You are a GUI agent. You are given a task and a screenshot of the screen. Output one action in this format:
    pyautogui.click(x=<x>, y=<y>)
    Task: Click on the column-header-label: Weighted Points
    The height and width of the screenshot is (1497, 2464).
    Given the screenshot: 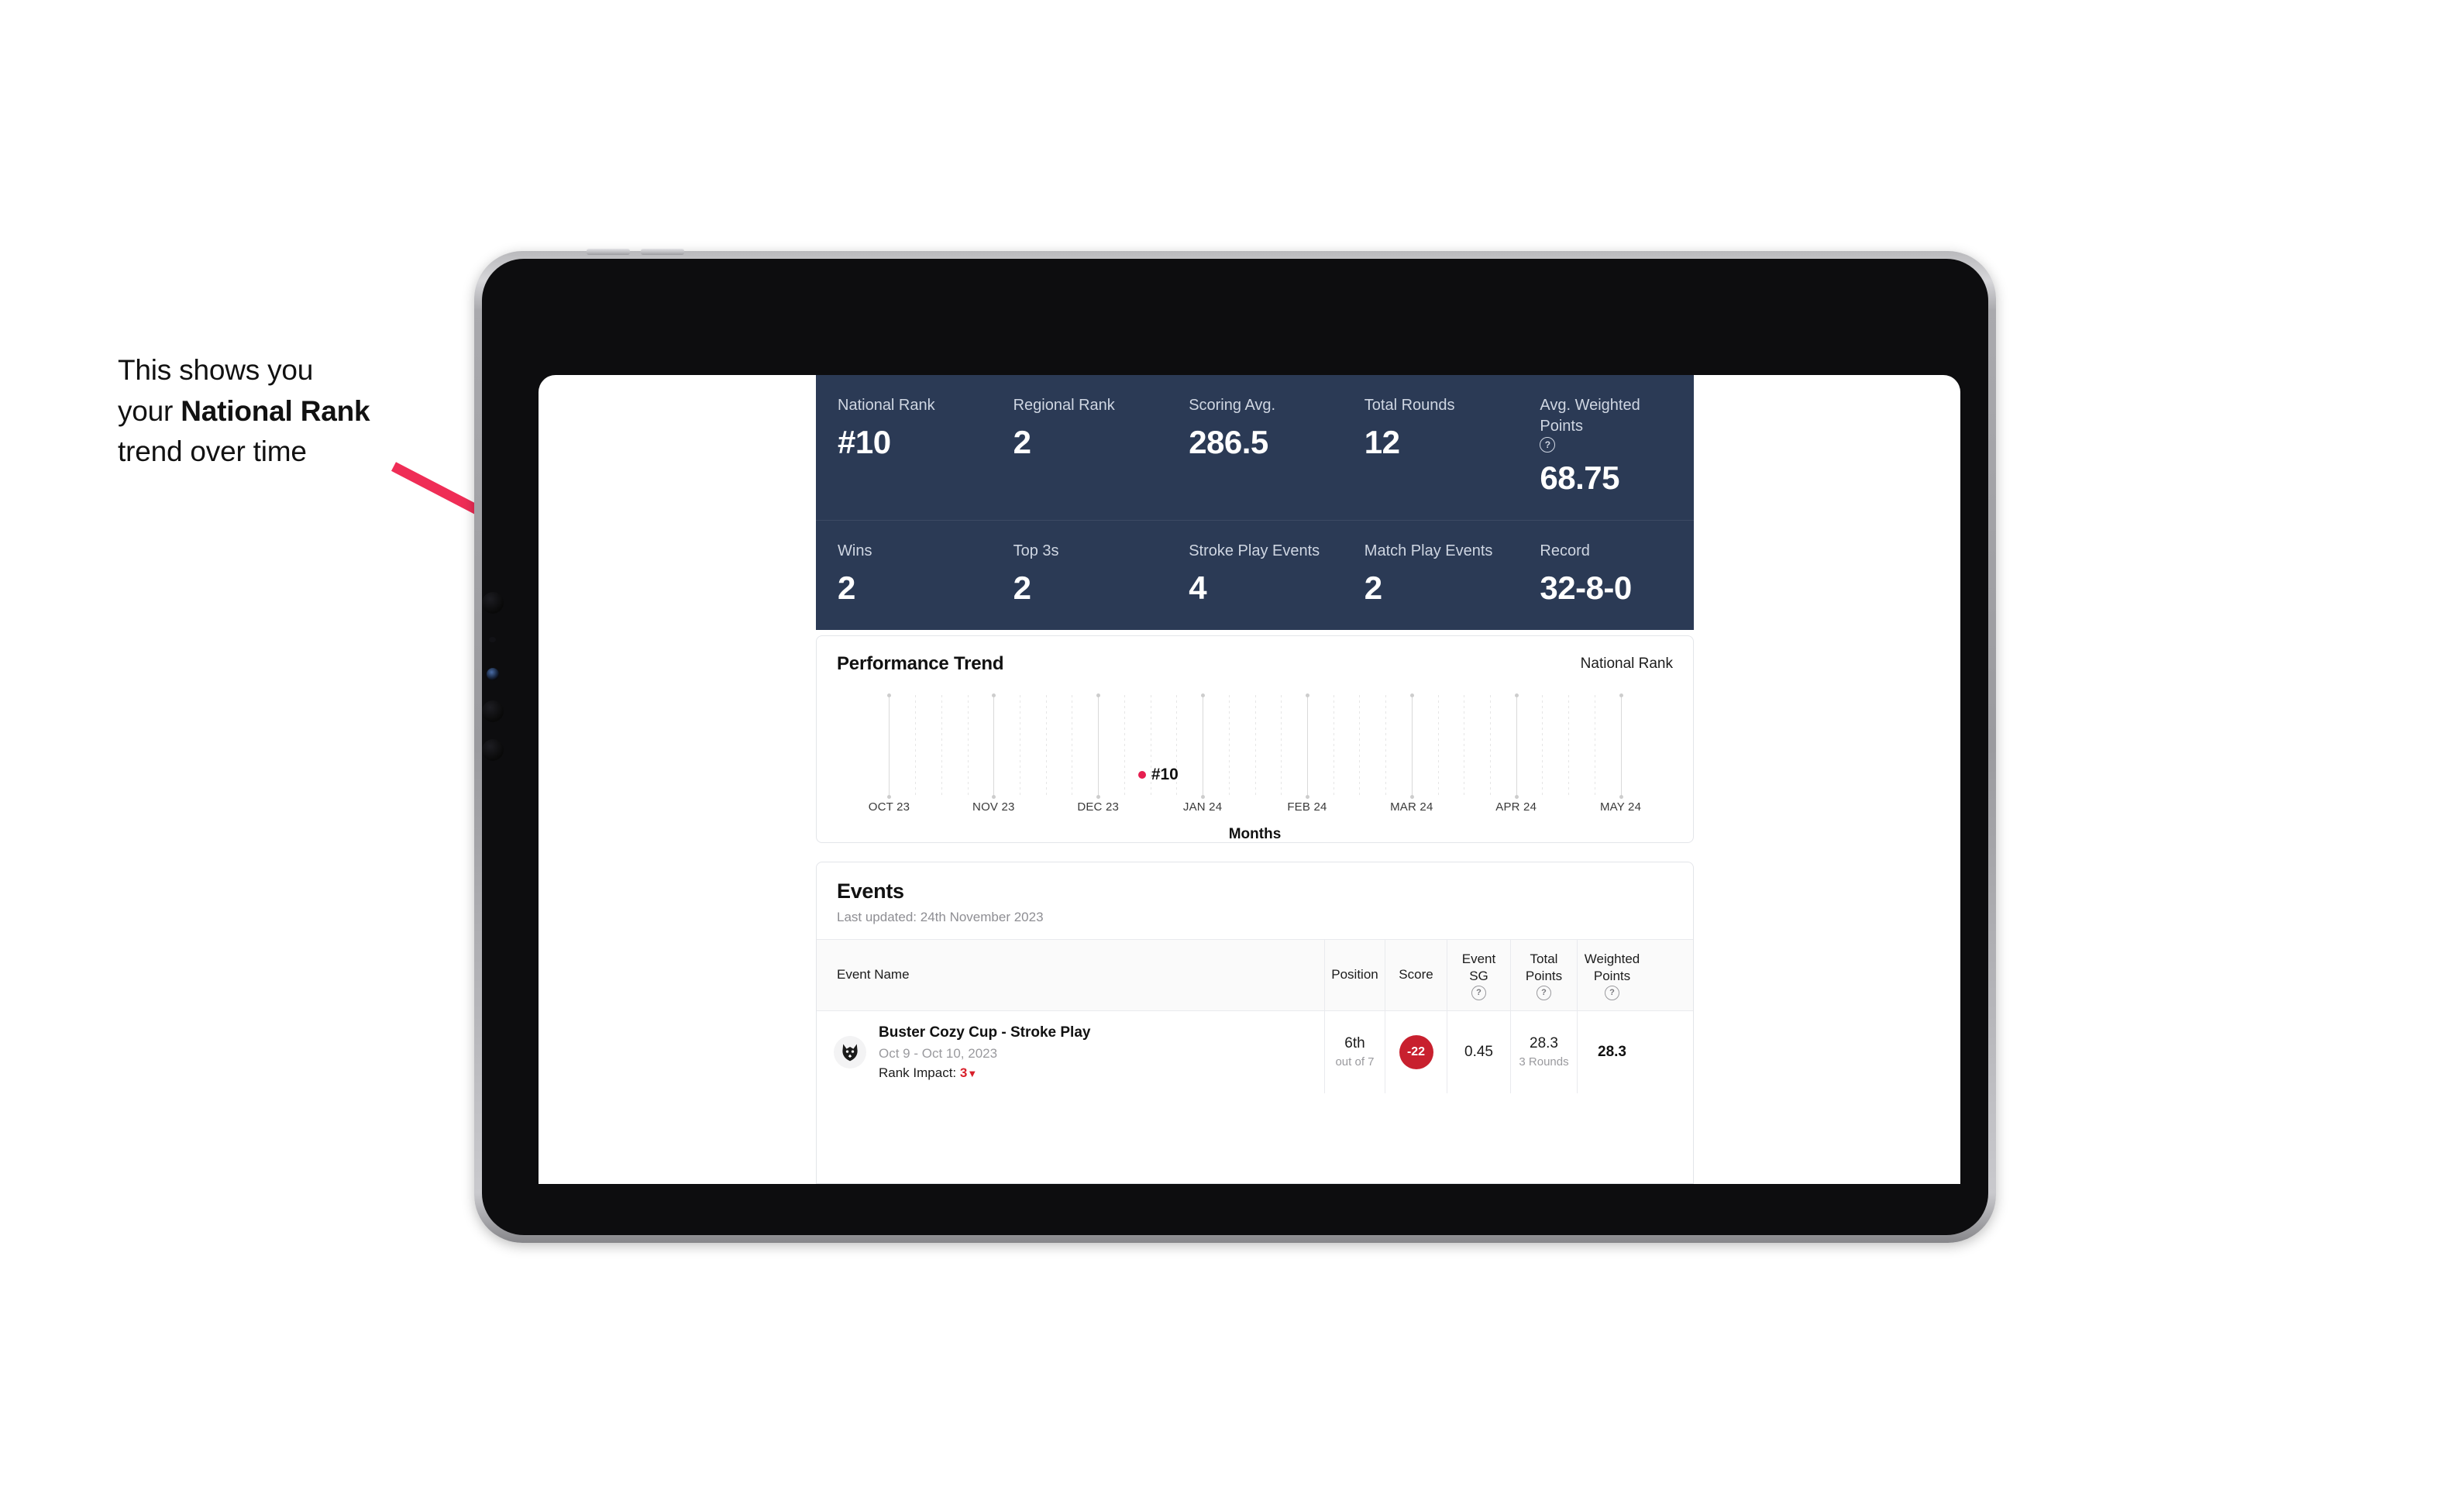 What is the action you would take?
    pyautogui.click(x=1612, y=968)
    